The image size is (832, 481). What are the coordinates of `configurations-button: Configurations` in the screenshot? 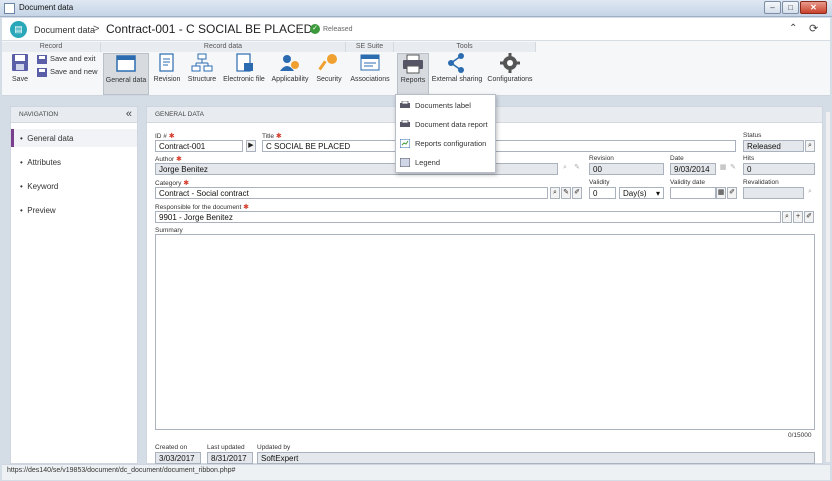 It's located at (510, 74).